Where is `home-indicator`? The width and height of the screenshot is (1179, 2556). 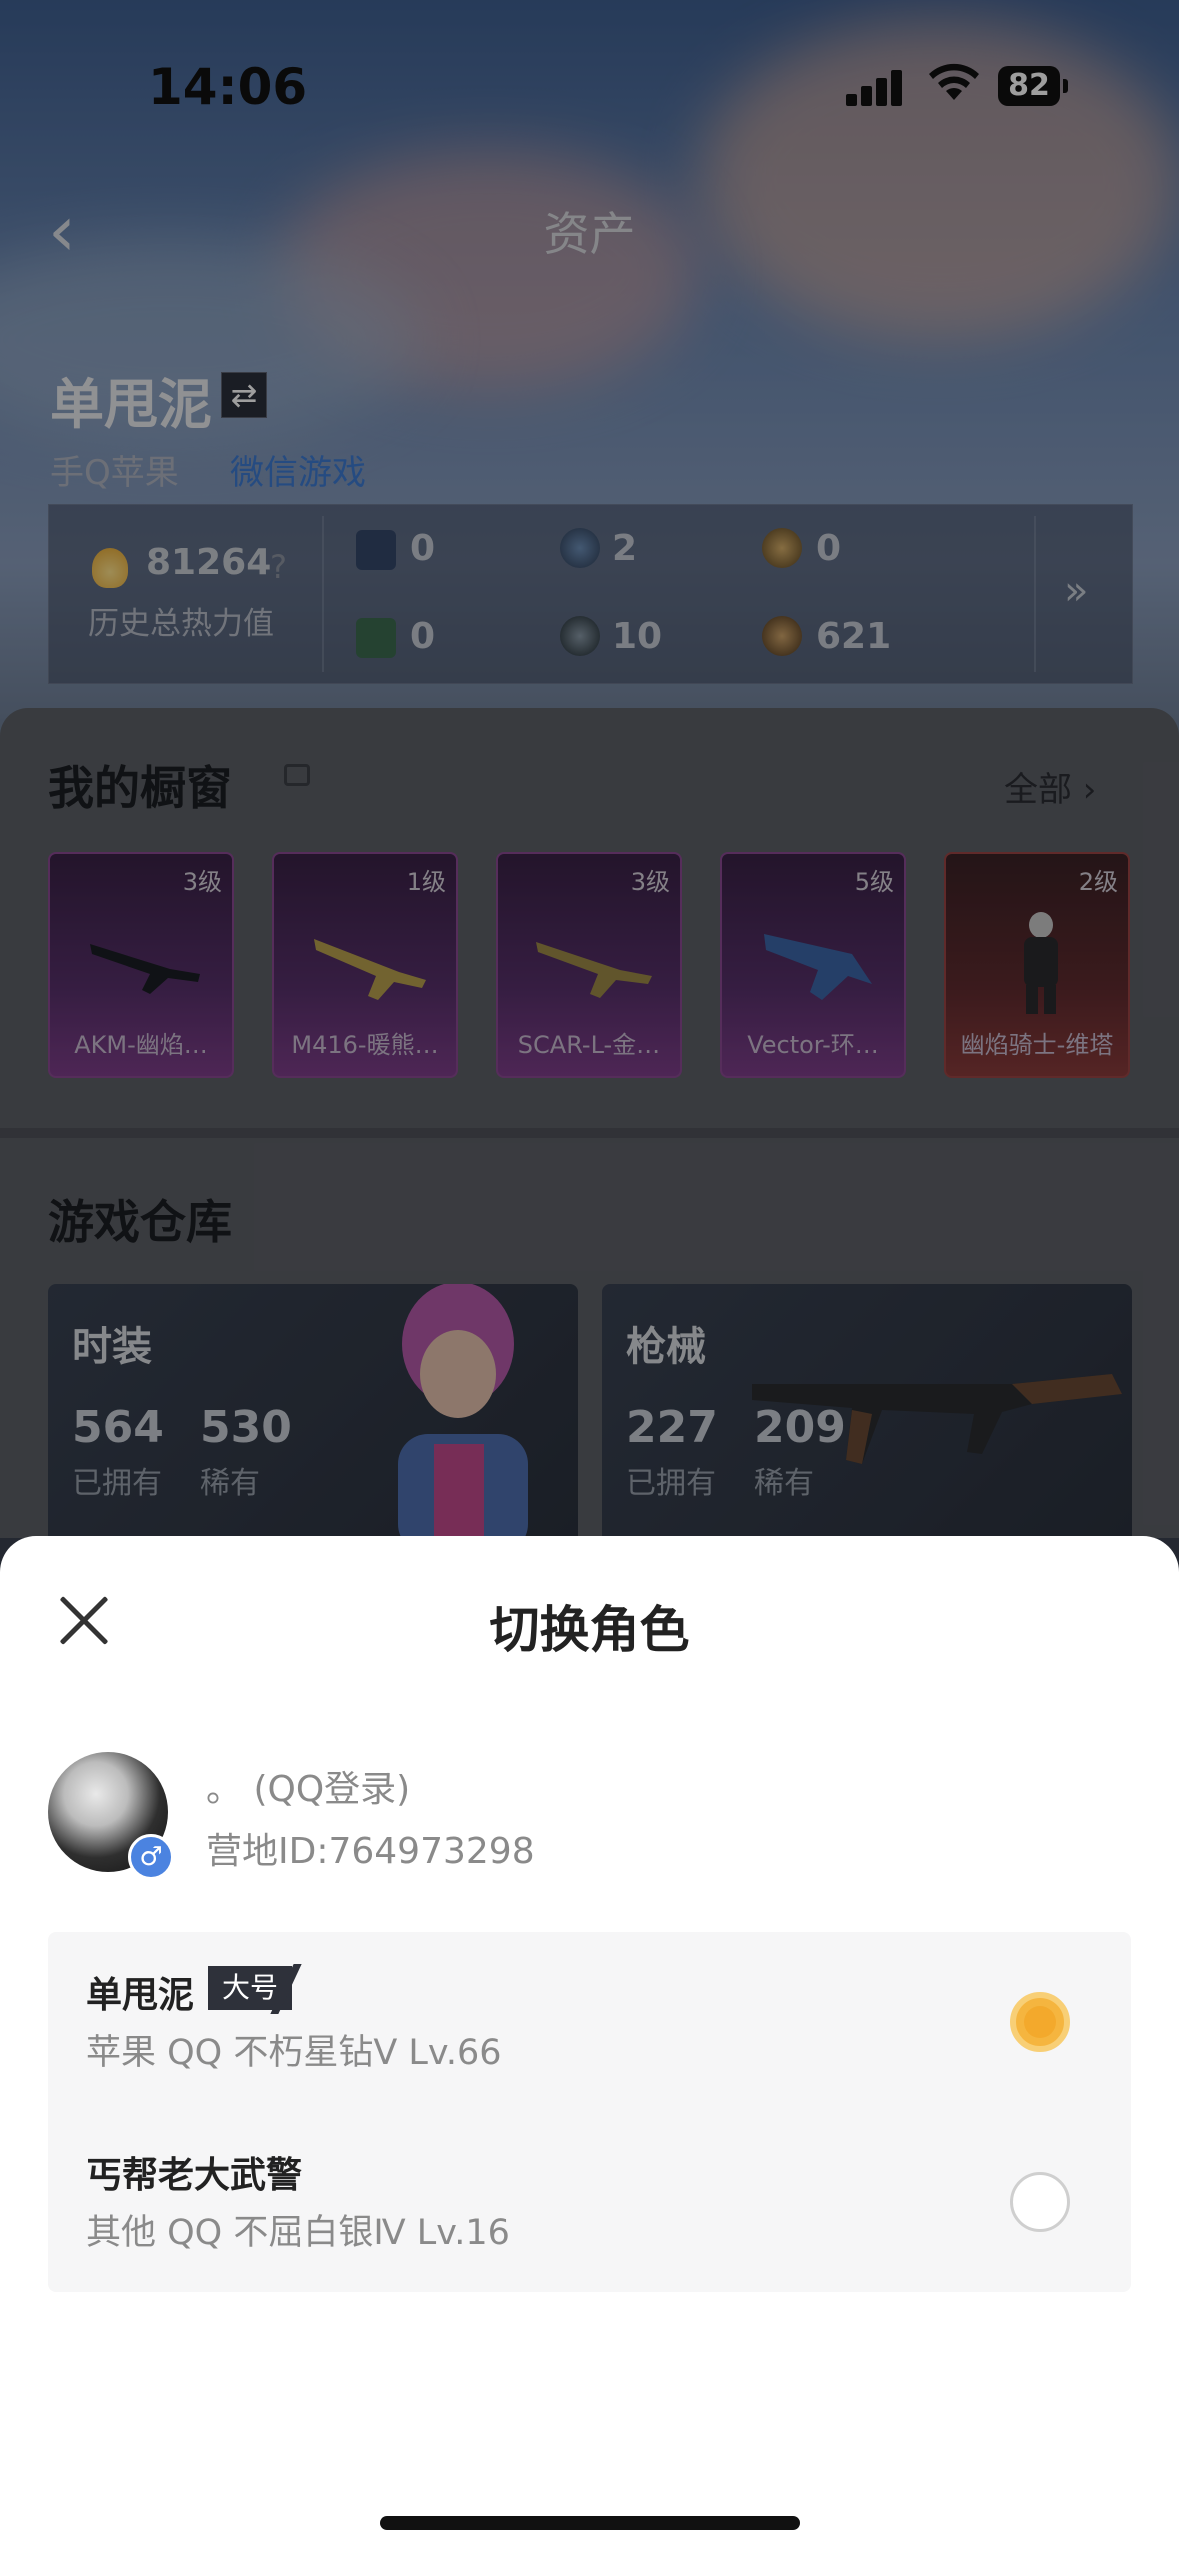
home-indicator is located at coordinates (590, 2523).